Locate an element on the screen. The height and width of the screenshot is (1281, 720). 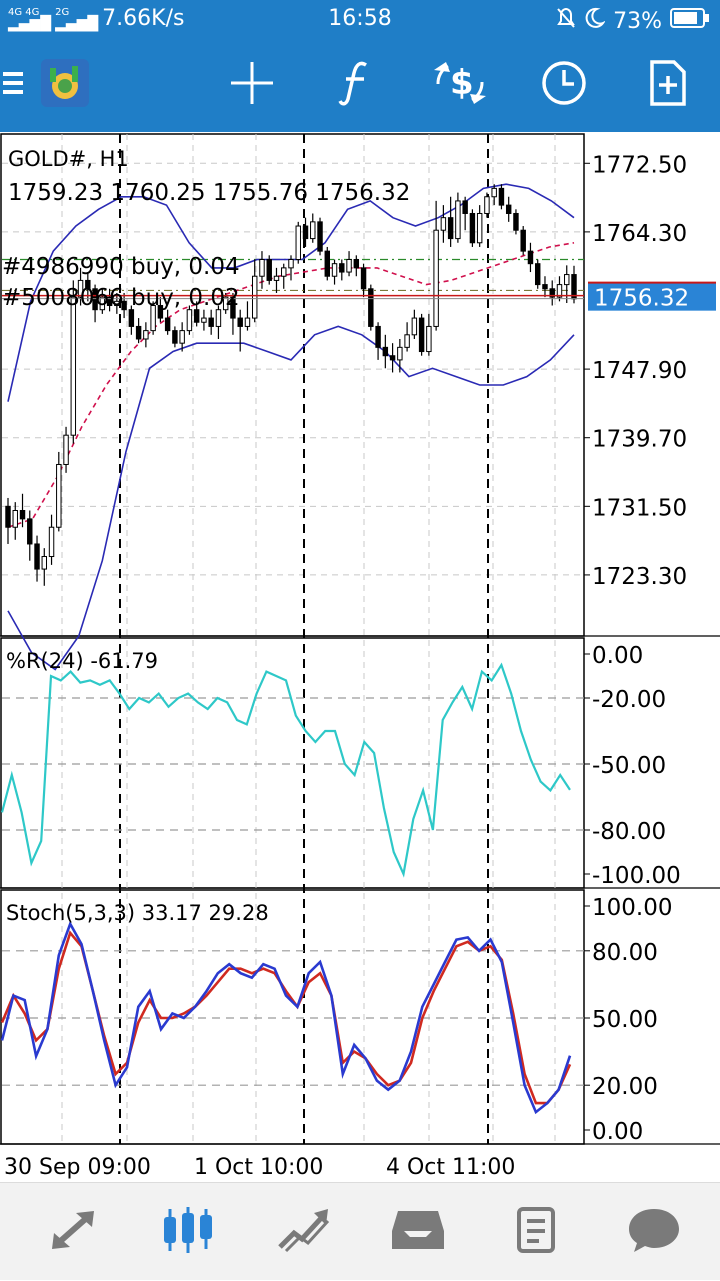
menu-button is located at coordinates (14, 85).